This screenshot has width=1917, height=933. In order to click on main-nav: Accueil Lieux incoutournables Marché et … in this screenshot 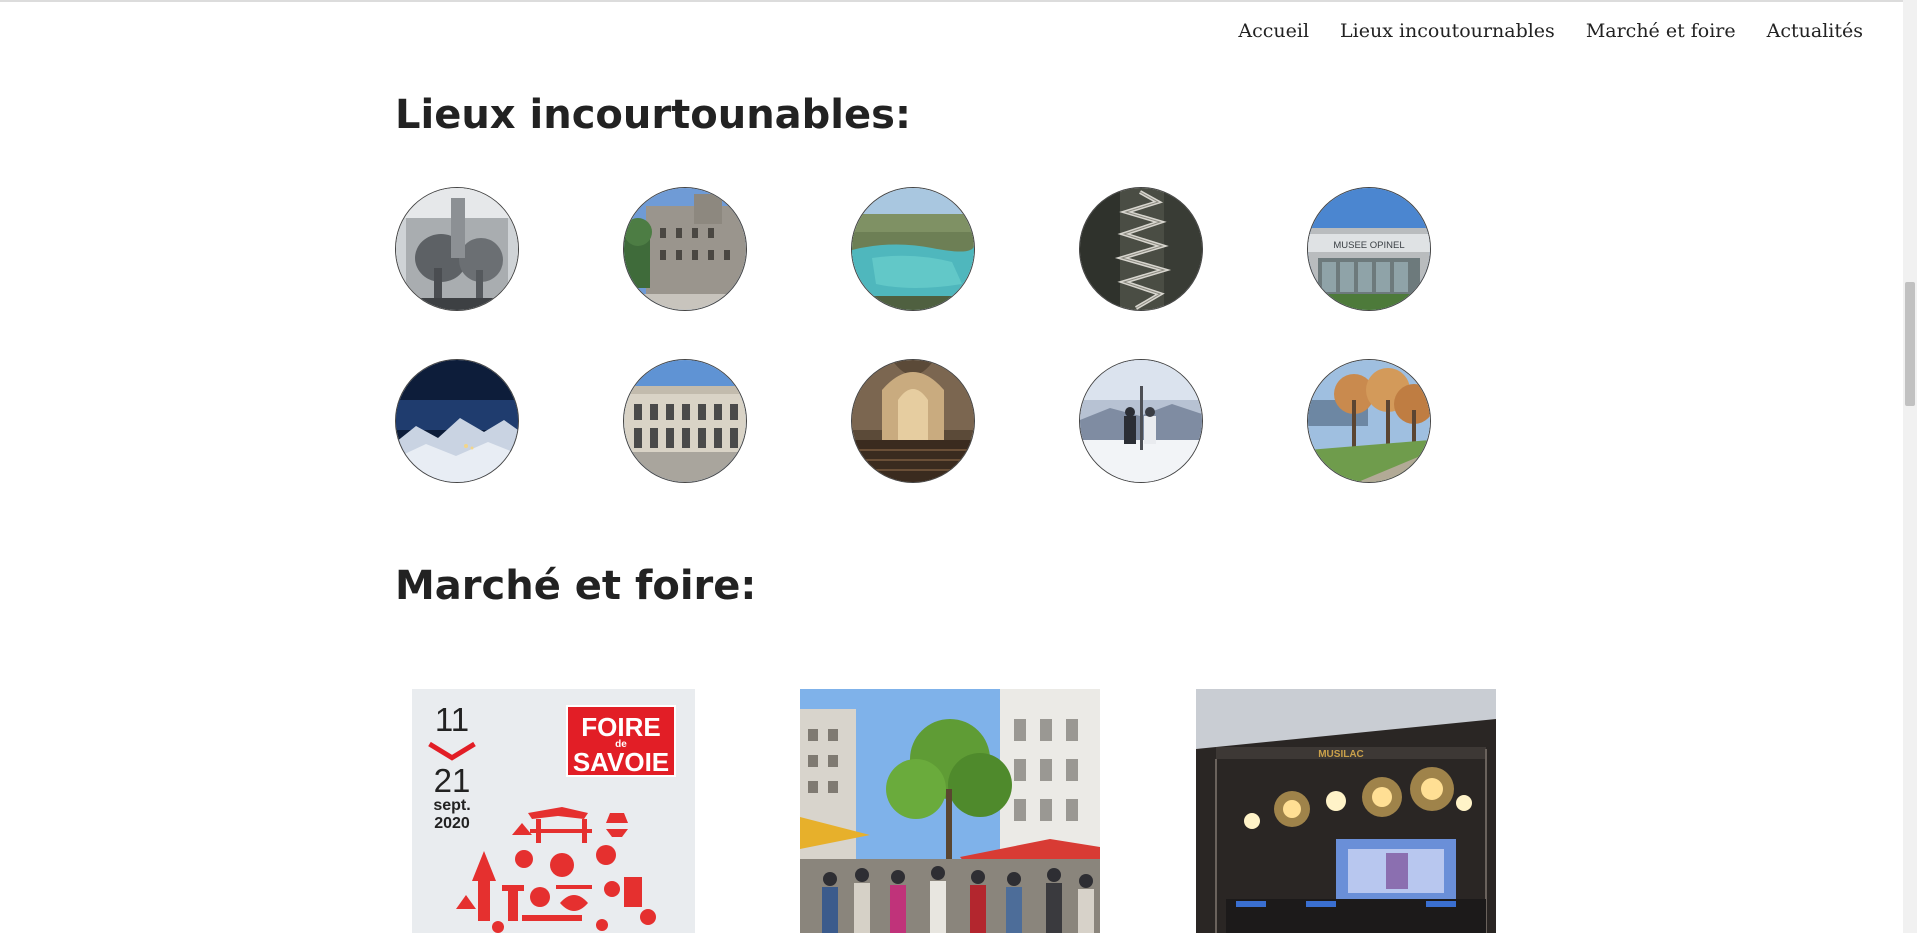, I will do `click(1550, 31)`.